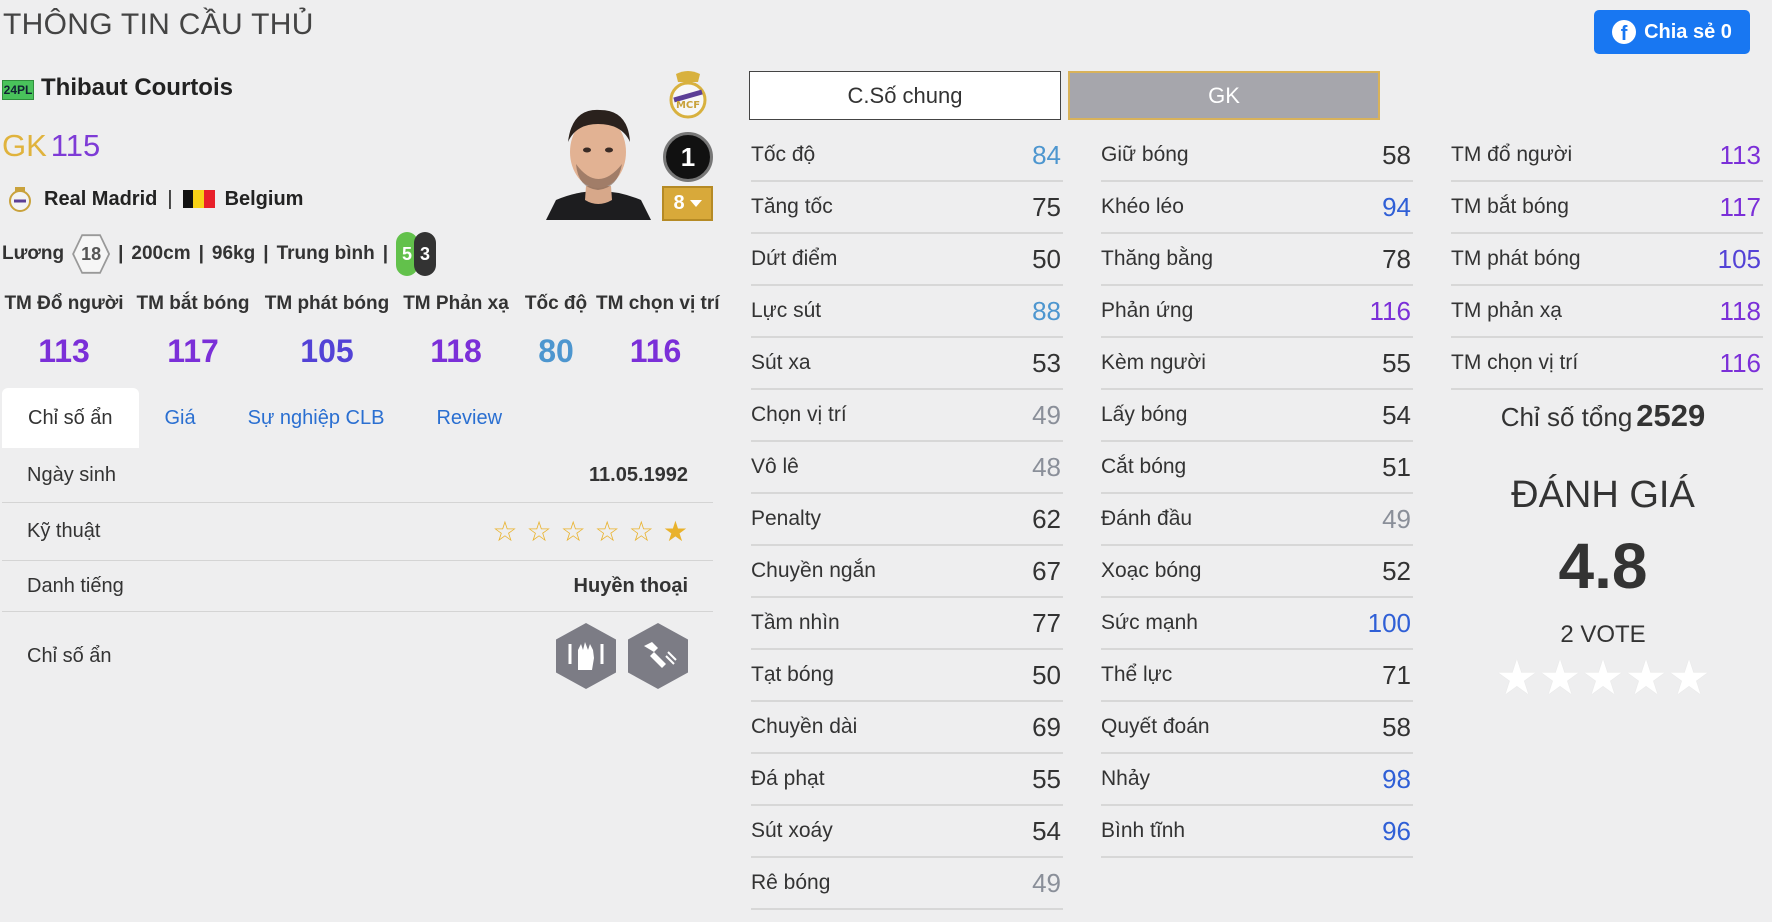  I want to click on birth-label: Ngày sinh, so click(71, 474).